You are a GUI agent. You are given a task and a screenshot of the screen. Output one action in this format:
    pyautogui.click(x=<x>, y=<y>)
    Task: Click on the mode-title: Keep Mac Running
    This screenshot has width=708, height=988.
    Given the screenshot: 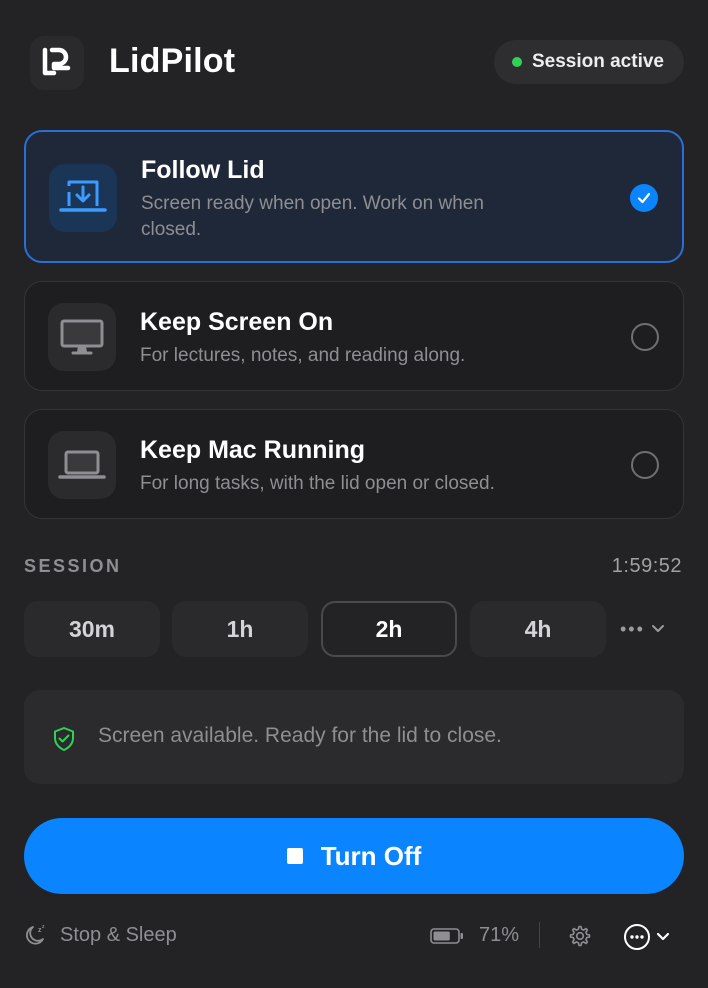 What is the action you would take?
    pyautogui.click(x=253, y=450)
    